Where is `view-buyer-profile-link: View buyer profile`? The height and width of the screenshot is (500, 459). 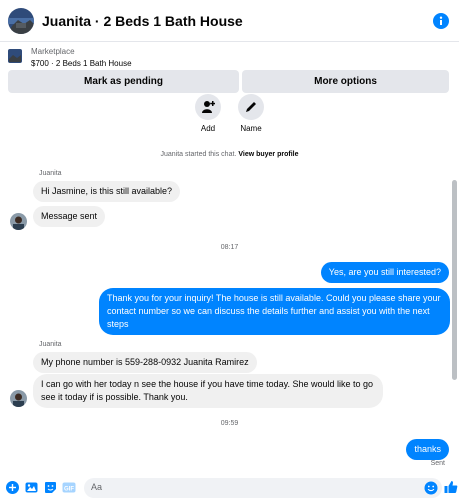
view-buyer-profile-link: View buyer profile is located at coordinates (268, 154).